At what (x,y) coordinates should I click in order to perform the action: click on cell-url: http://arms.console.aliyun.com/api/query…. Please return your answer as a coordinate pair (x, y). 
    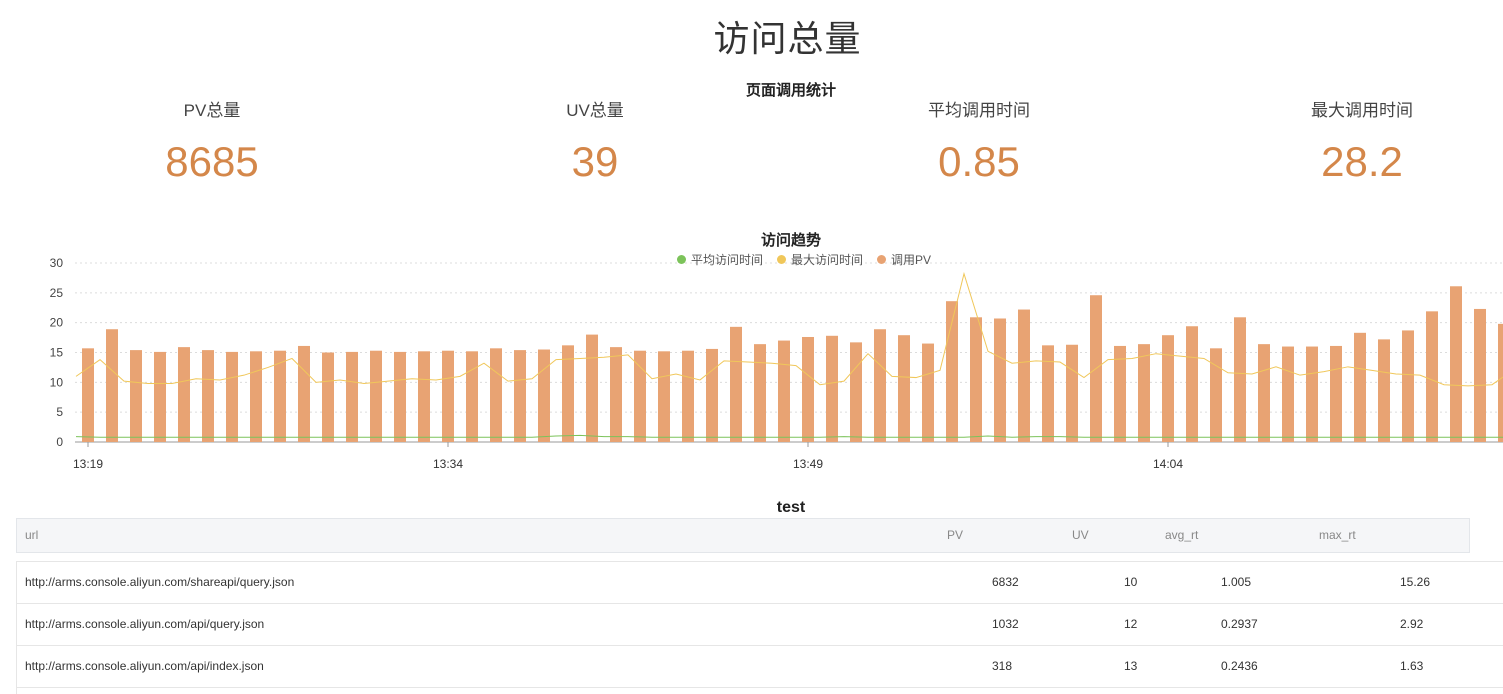
    Looking at the image, I should click on (145, 624).